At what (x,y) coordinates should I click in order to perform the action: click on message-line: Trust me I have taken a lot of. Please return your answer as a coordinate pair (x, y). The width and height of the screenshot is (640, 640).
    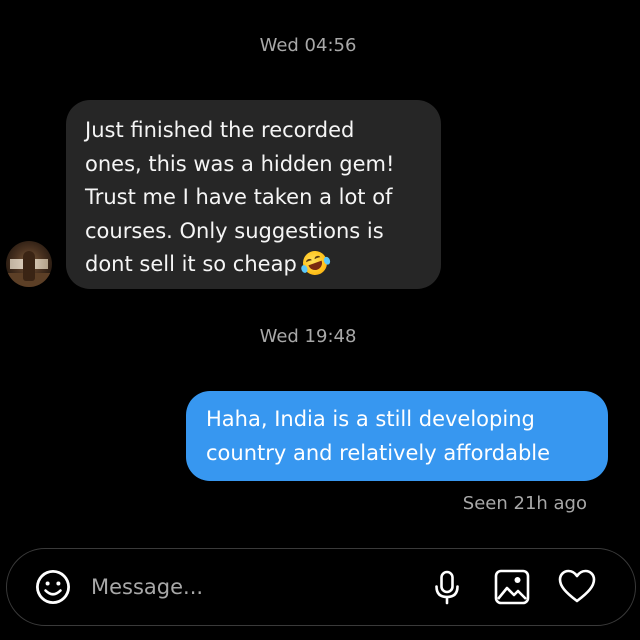
    Looking at the image, I should click on (239, 197).